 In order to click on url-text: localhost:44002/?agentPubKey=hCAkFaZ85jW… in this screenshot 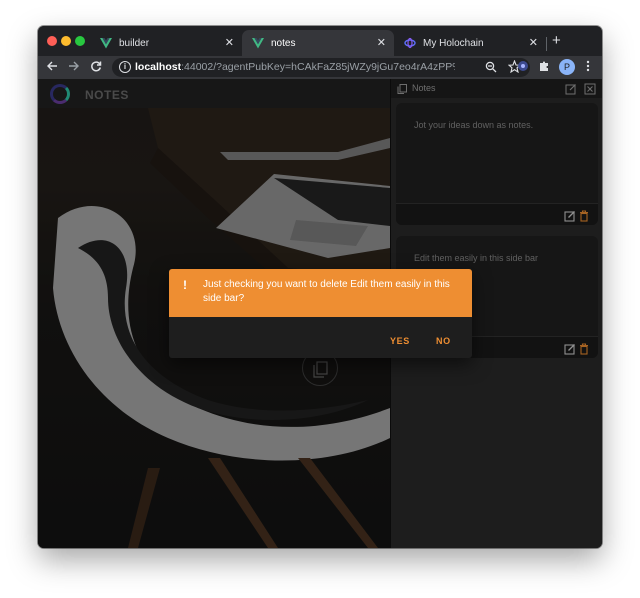, I will do `click(295, 67)`.